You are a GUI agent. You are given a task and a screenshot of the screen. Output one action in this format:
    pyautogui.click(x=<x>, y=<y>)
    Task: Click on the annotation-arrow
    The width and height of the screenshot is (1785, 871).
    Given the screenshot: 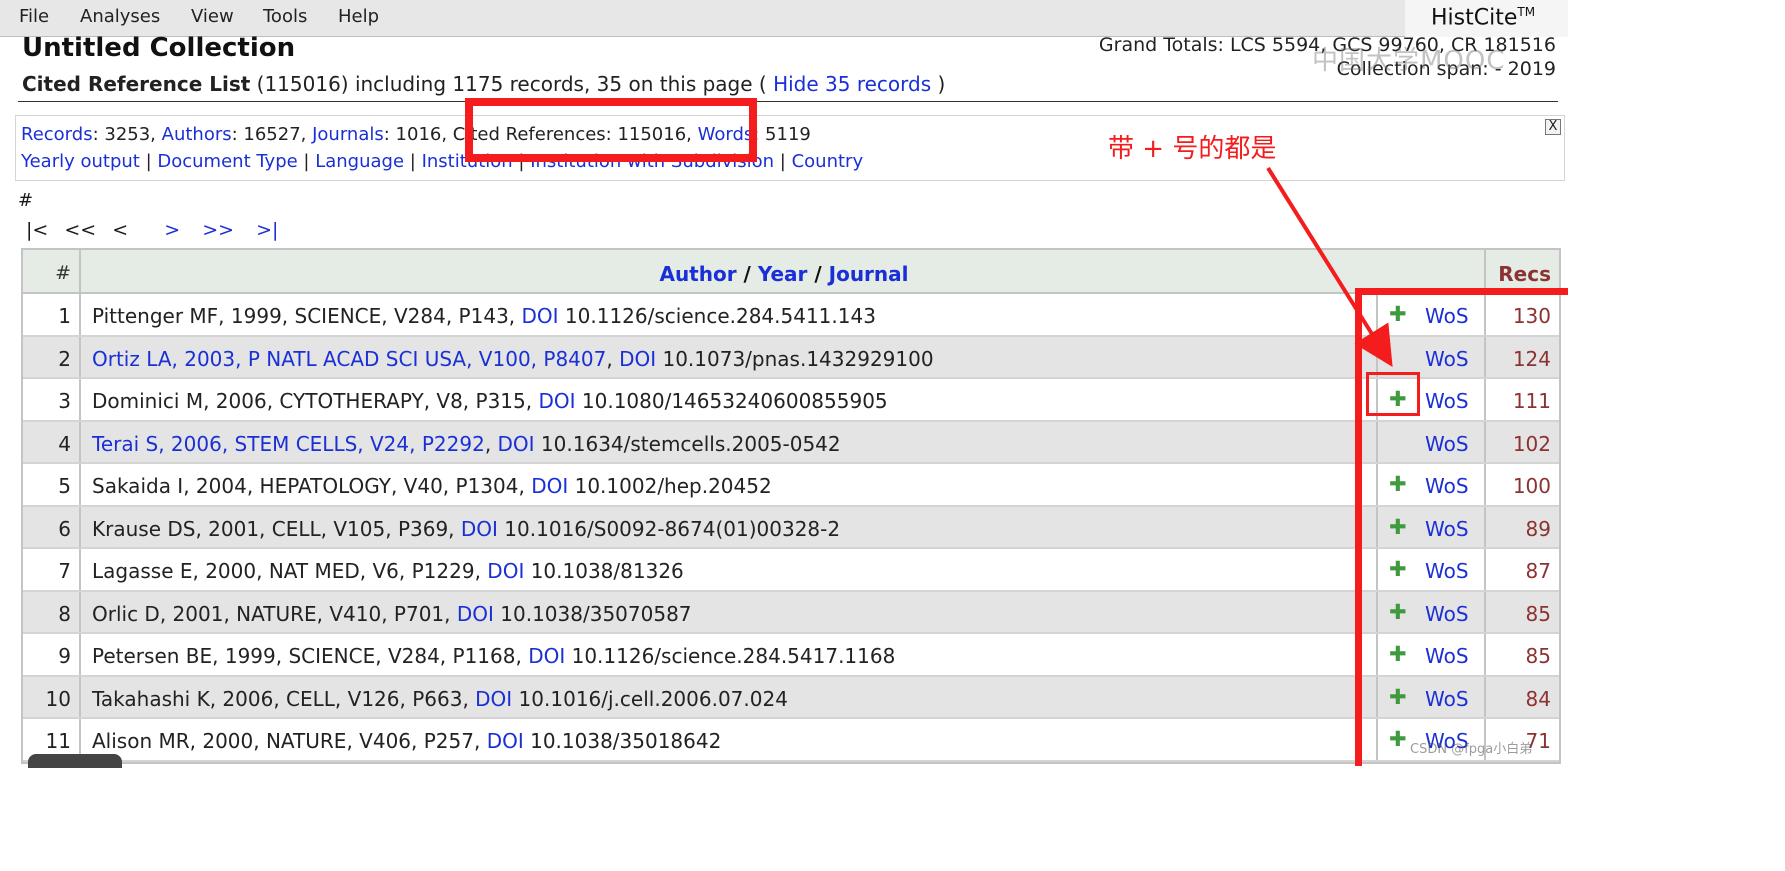 What is the action you would take?
    pyautogui.click(x=1329, y=266)
    